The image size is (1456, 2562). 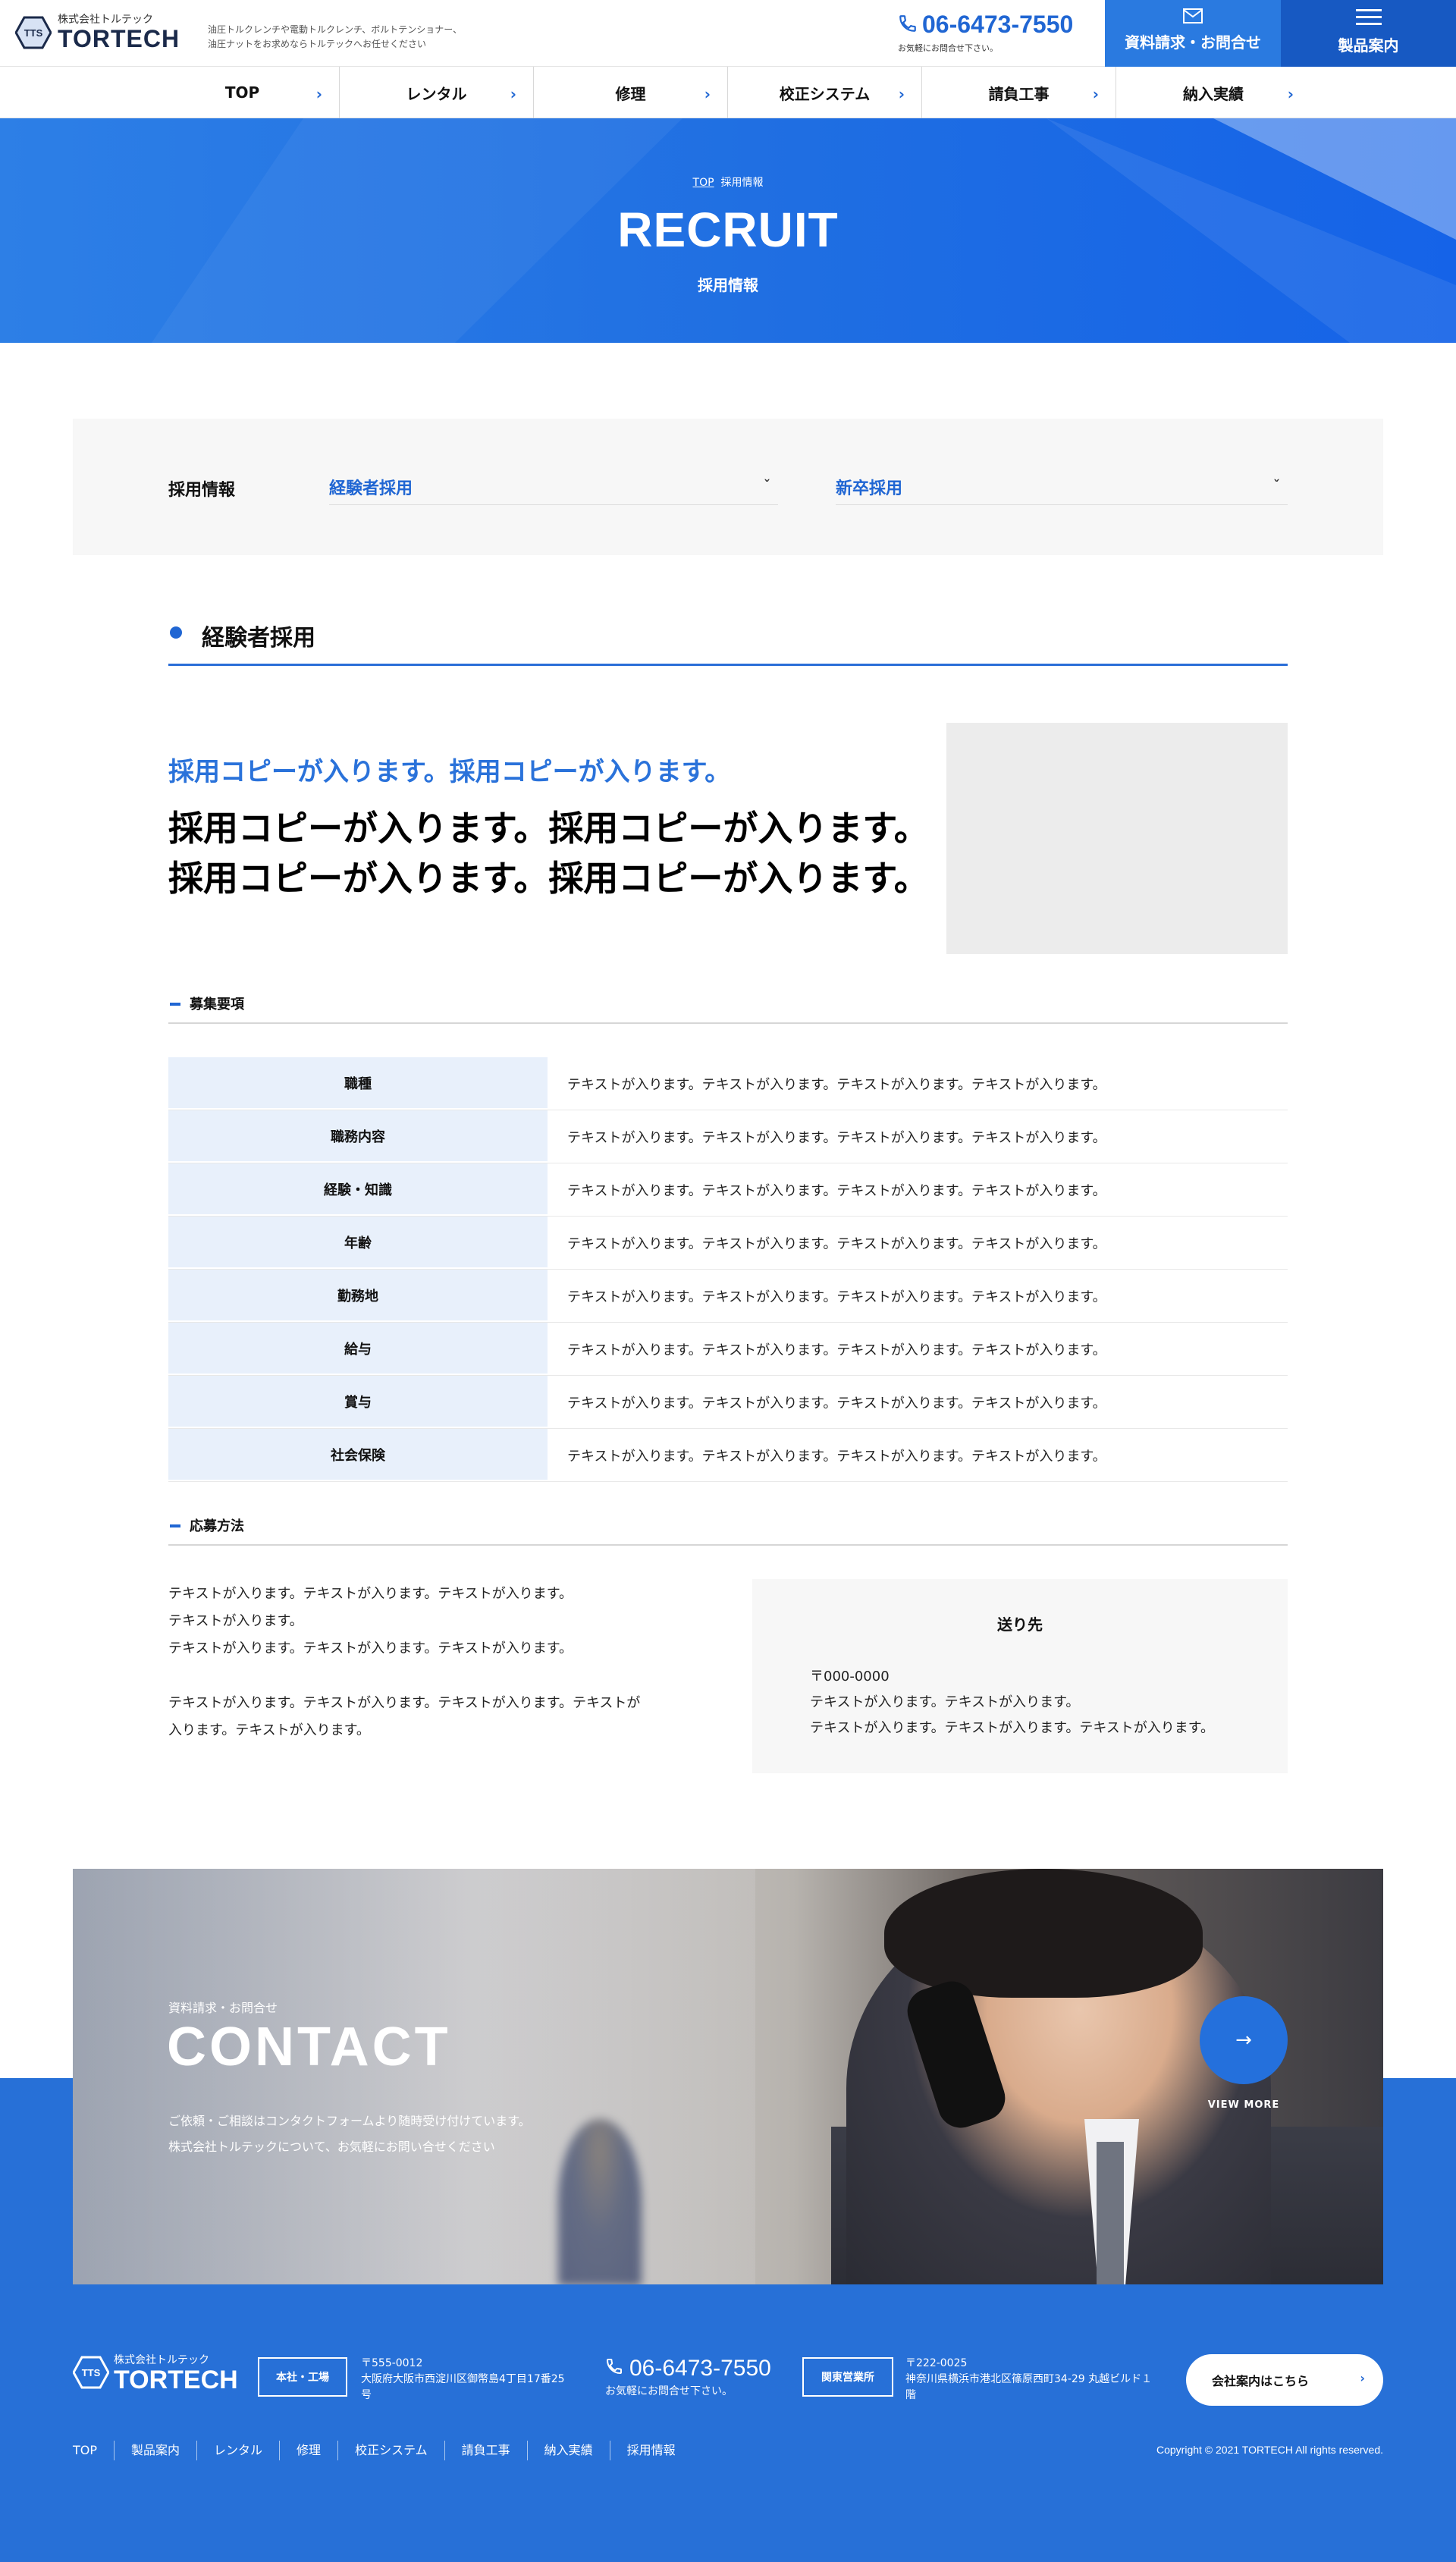 What do you see at coordinates (358, 1349) in the screenshot?
I see `row-key: 給与` at bounding box center [358, 1349].